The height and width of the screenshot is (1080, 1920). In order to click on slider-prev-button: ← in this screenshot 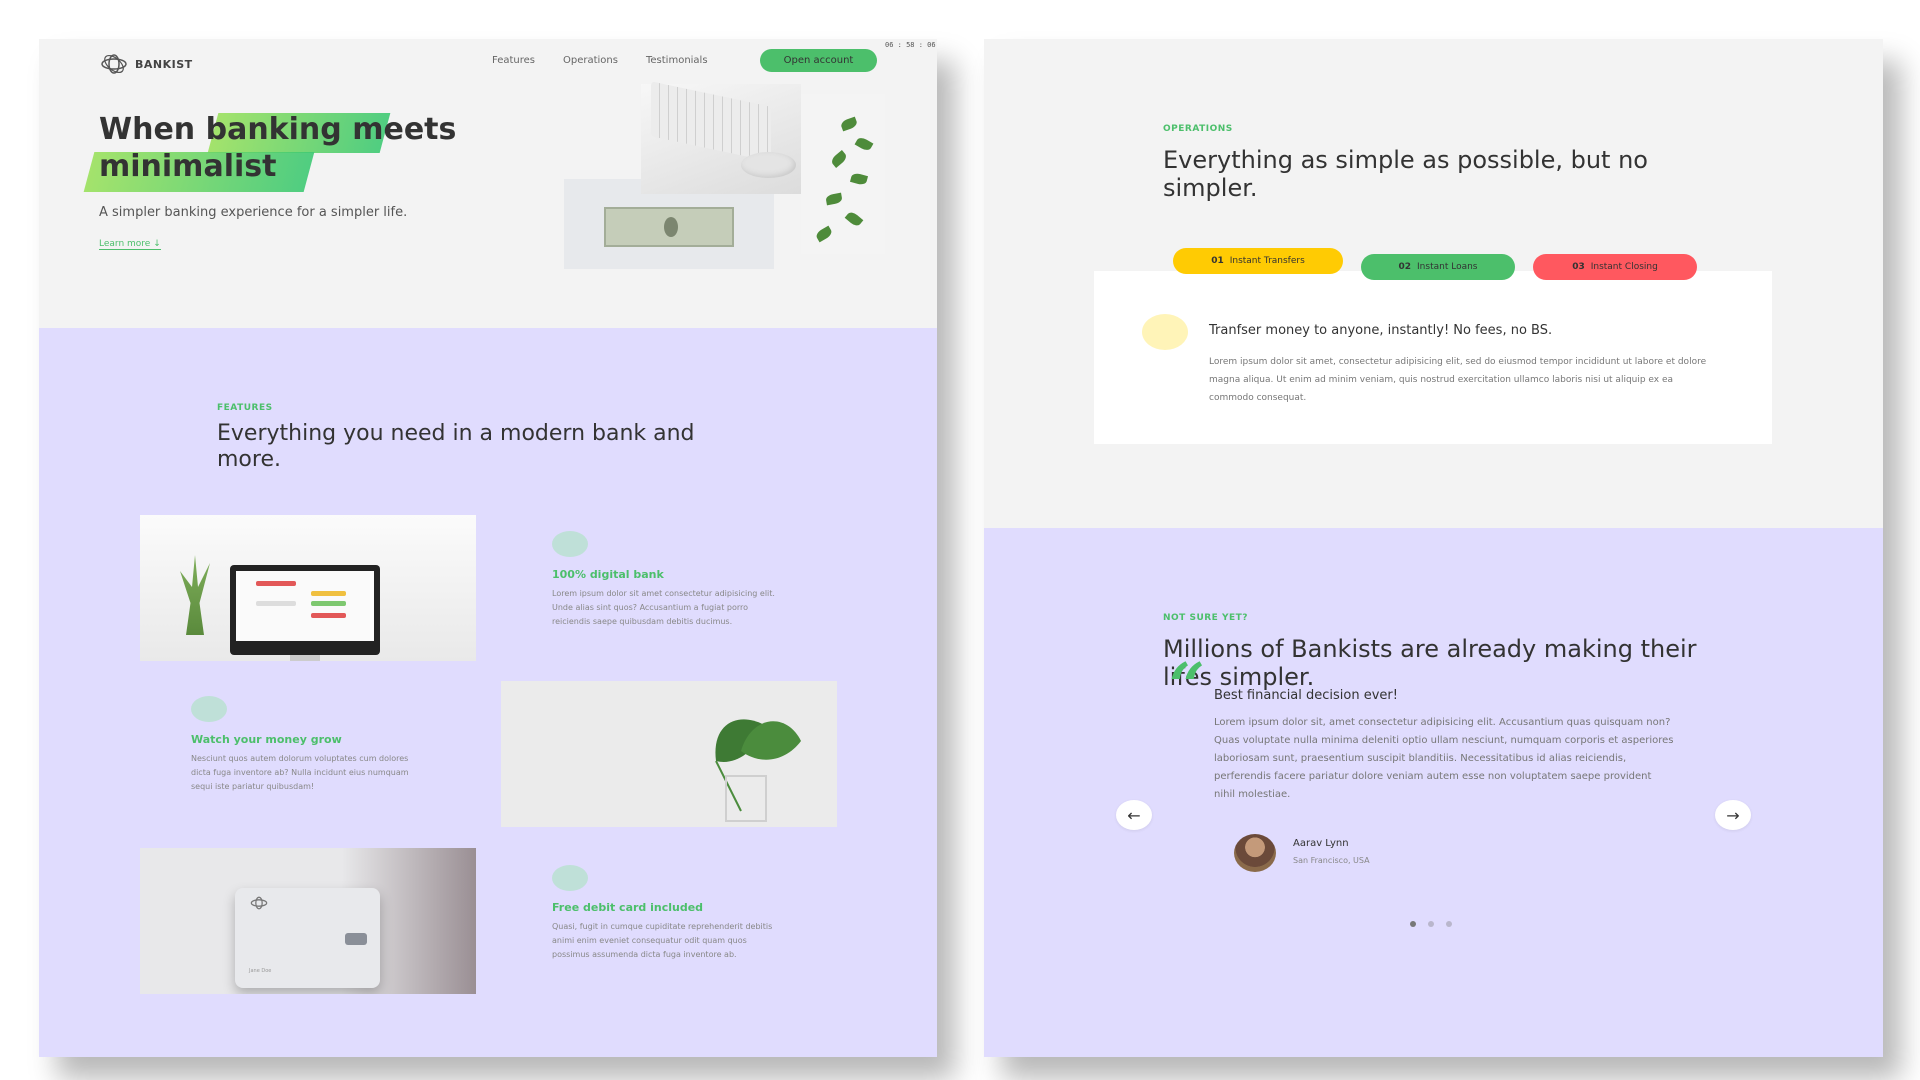, I will do `click(1134, 815)`.